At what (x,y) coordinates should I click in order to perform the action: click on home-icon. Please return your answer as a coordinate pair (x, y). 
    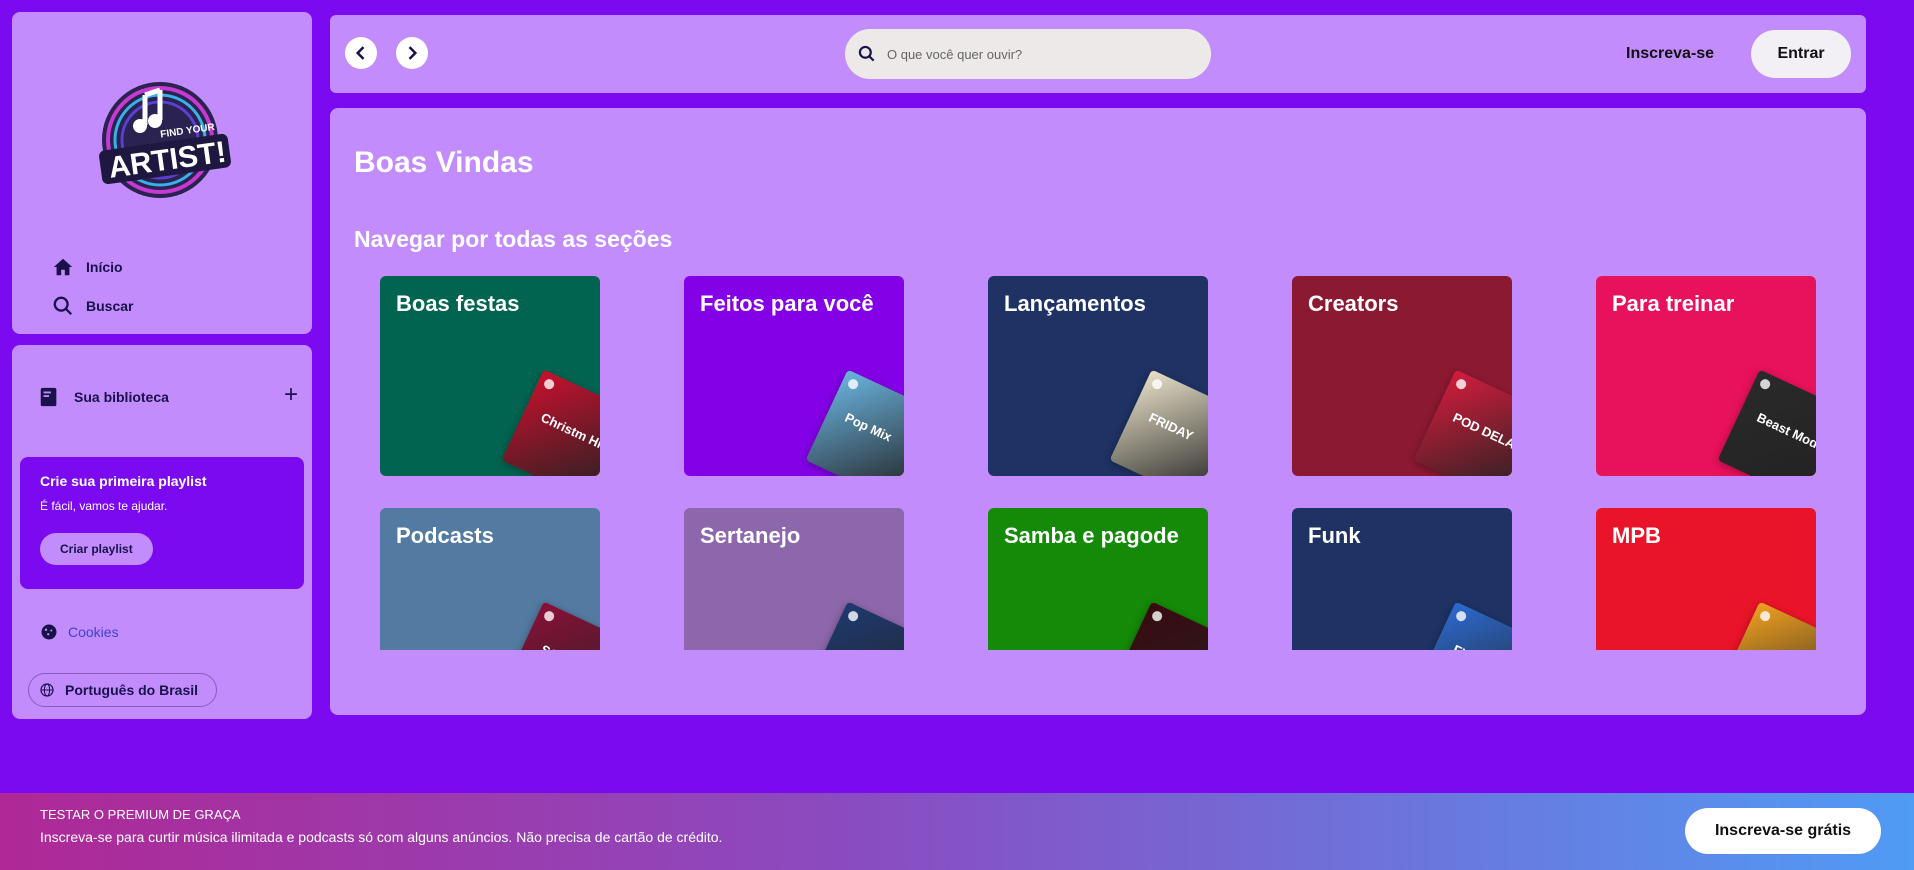
    Looking at the image, I should click on (63, 267).